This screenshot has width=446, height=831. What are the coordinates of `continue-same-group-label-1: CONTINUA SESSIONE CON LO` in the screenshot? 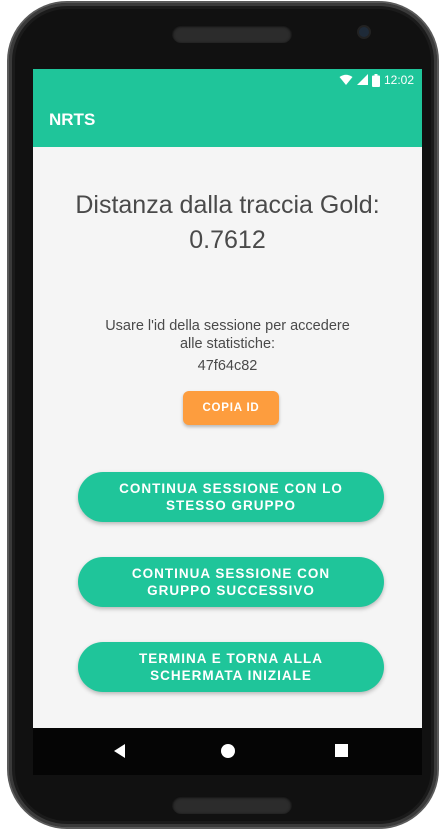 It's located at (231, 488).